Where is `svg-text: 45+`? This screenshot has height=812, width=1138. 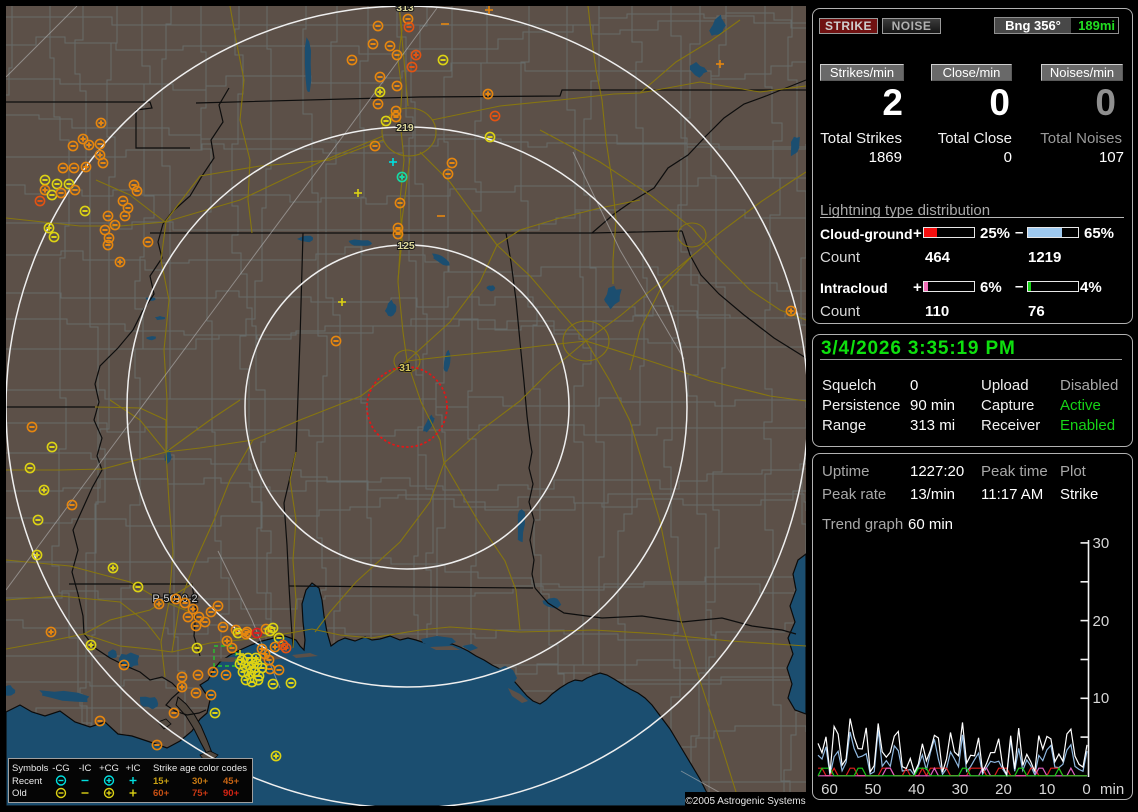
svg-text: 45+ is located at coordinates (231, 781).